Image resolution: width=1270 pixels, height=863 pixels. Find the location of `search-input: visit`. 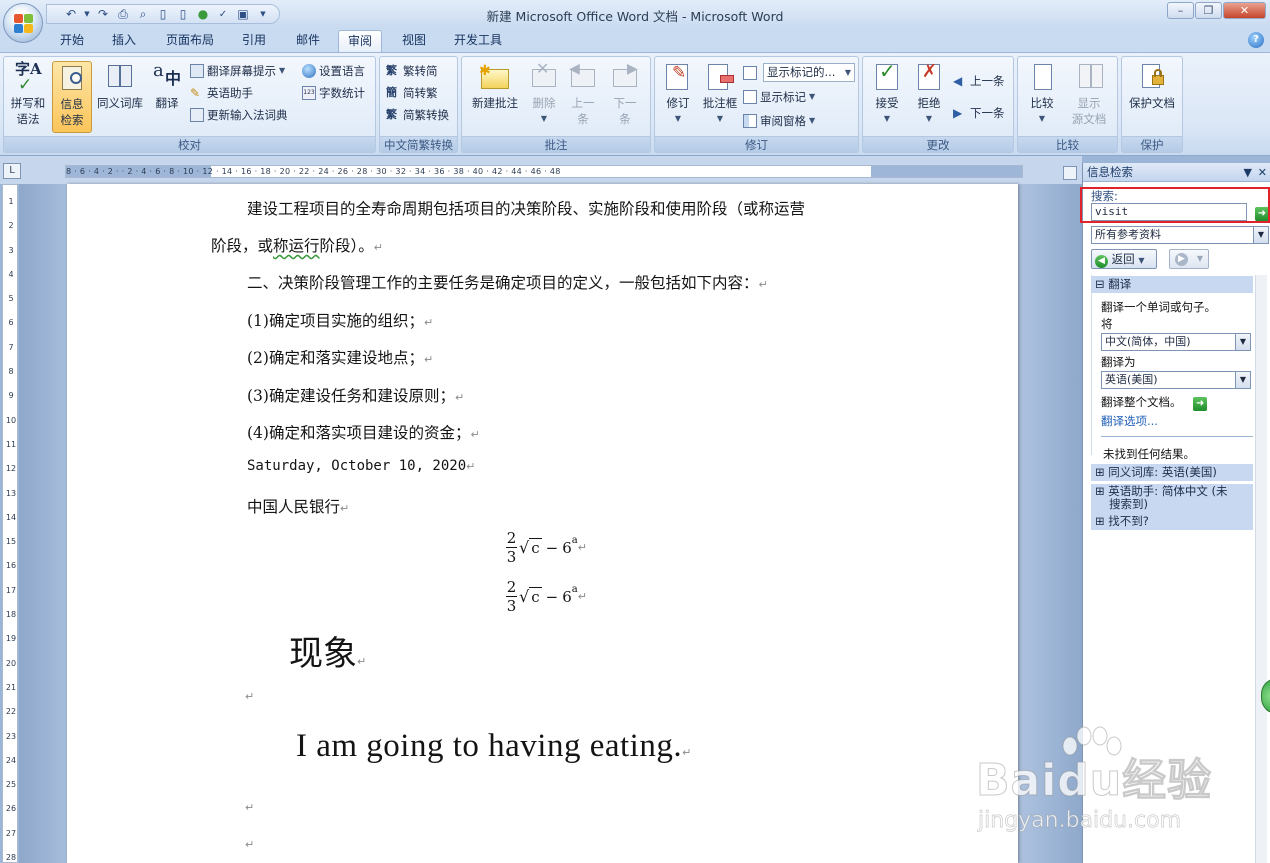

search-input: visit is located at coordinates (1169, 212).